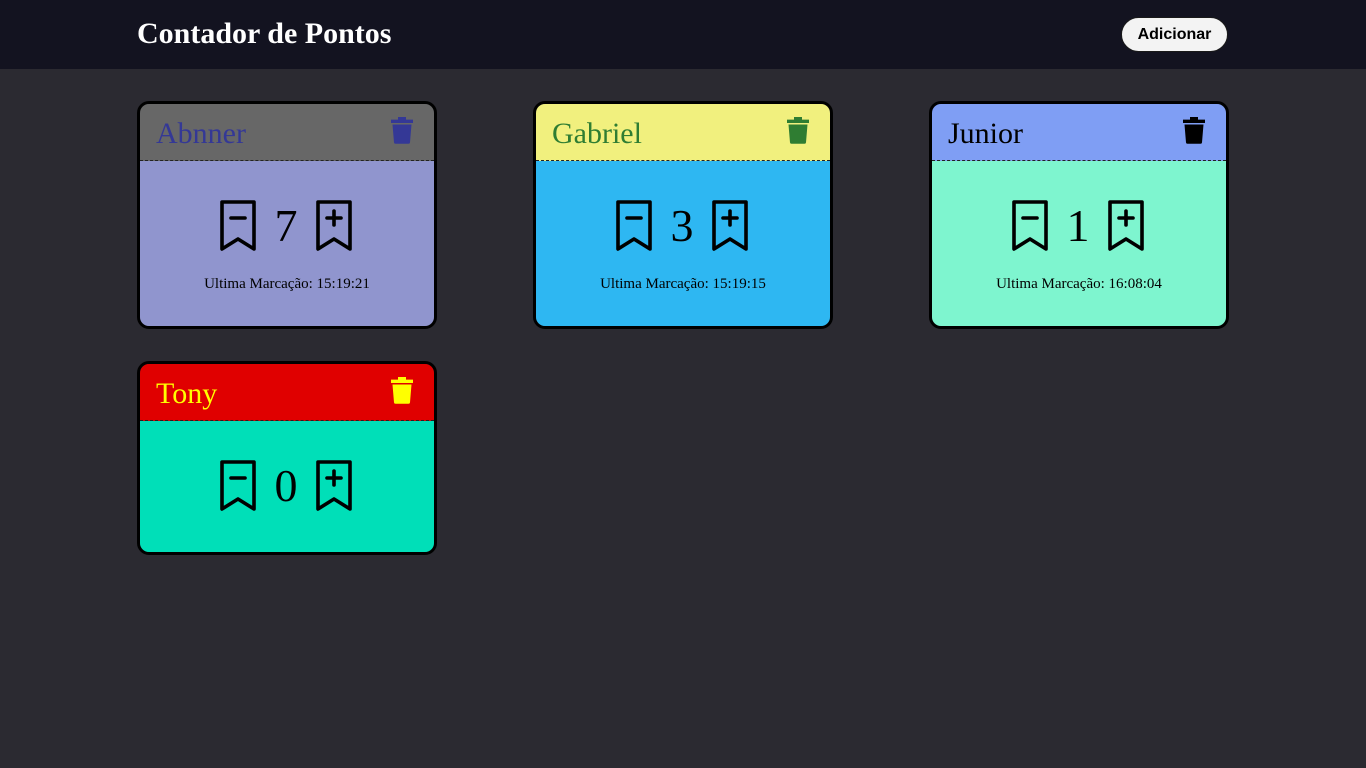  I want to click on card-body: 7 Ultima Marcação: 15:19:21, so click(287, 243).